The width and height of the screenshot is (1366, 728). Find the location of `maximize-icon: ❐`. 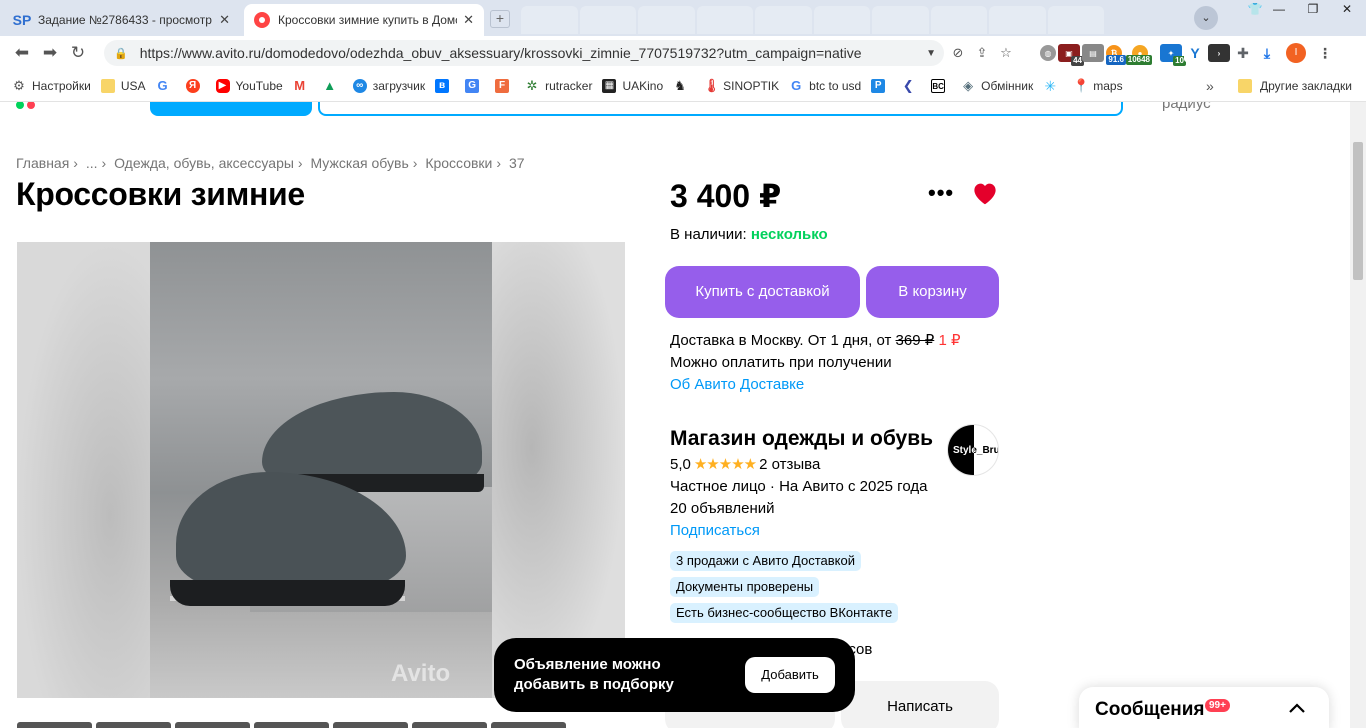

maximize-icon: ❐ is located at coordinates (1313, 9).